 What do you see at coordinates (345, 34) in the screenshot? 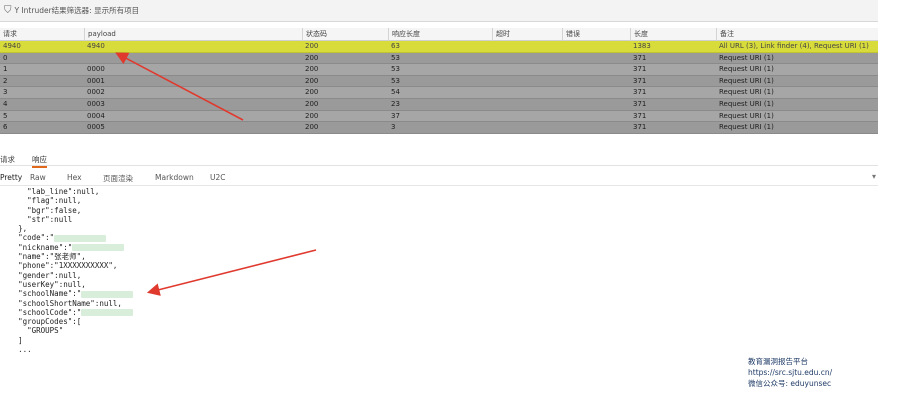
I see `column-header-status: 状态码` at bounding box center [345, 34].